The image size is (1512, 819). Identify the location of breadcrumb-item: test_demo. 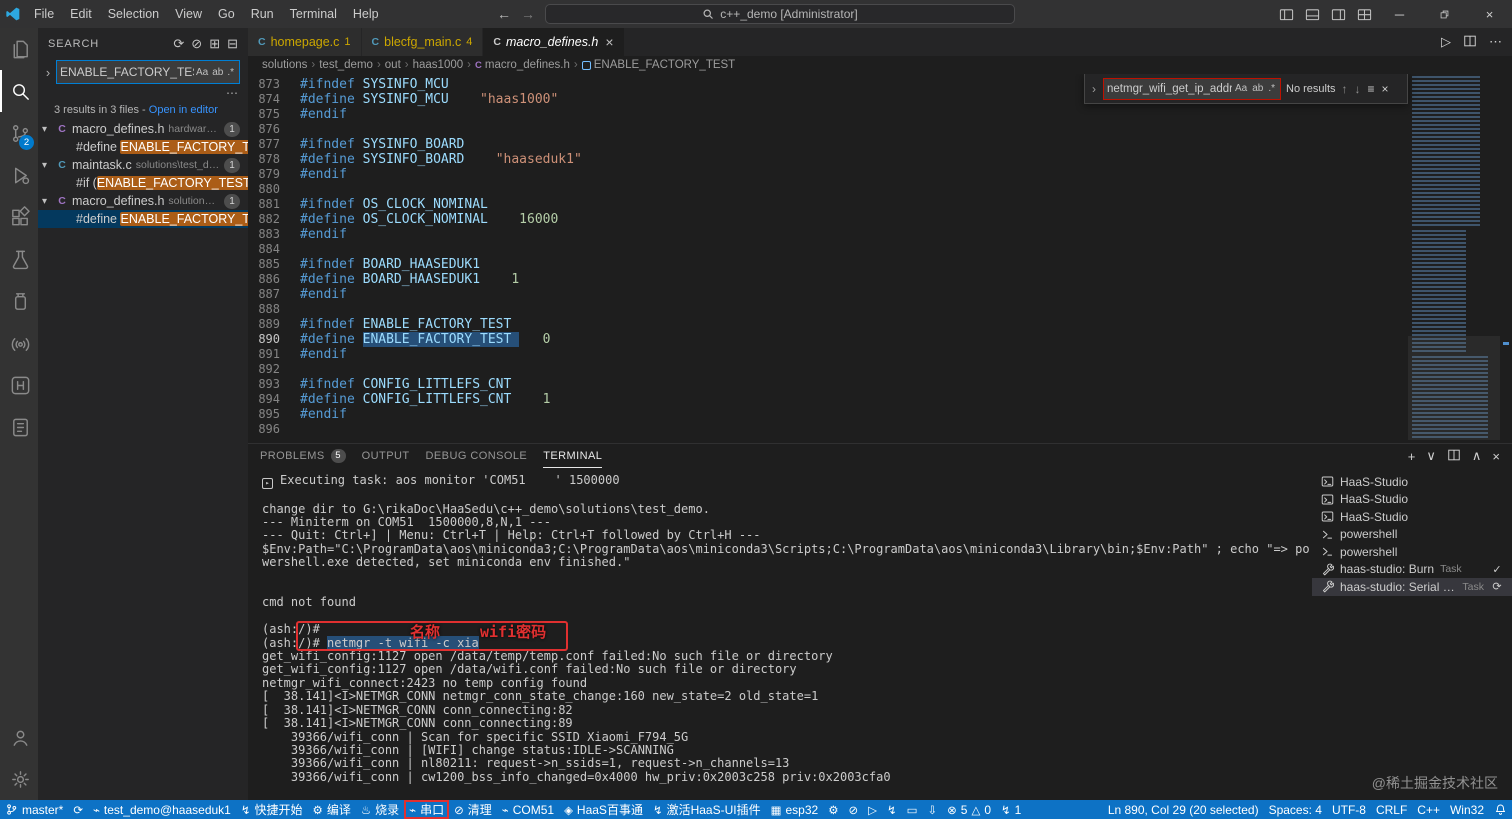
(346, 65).